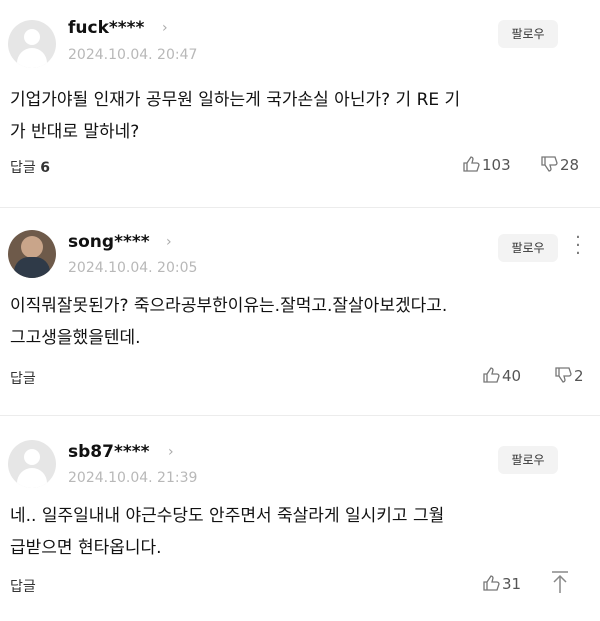 The height and width of the screenshot is (621, 600). I want to click on username: sb87****, so click(109, 452).